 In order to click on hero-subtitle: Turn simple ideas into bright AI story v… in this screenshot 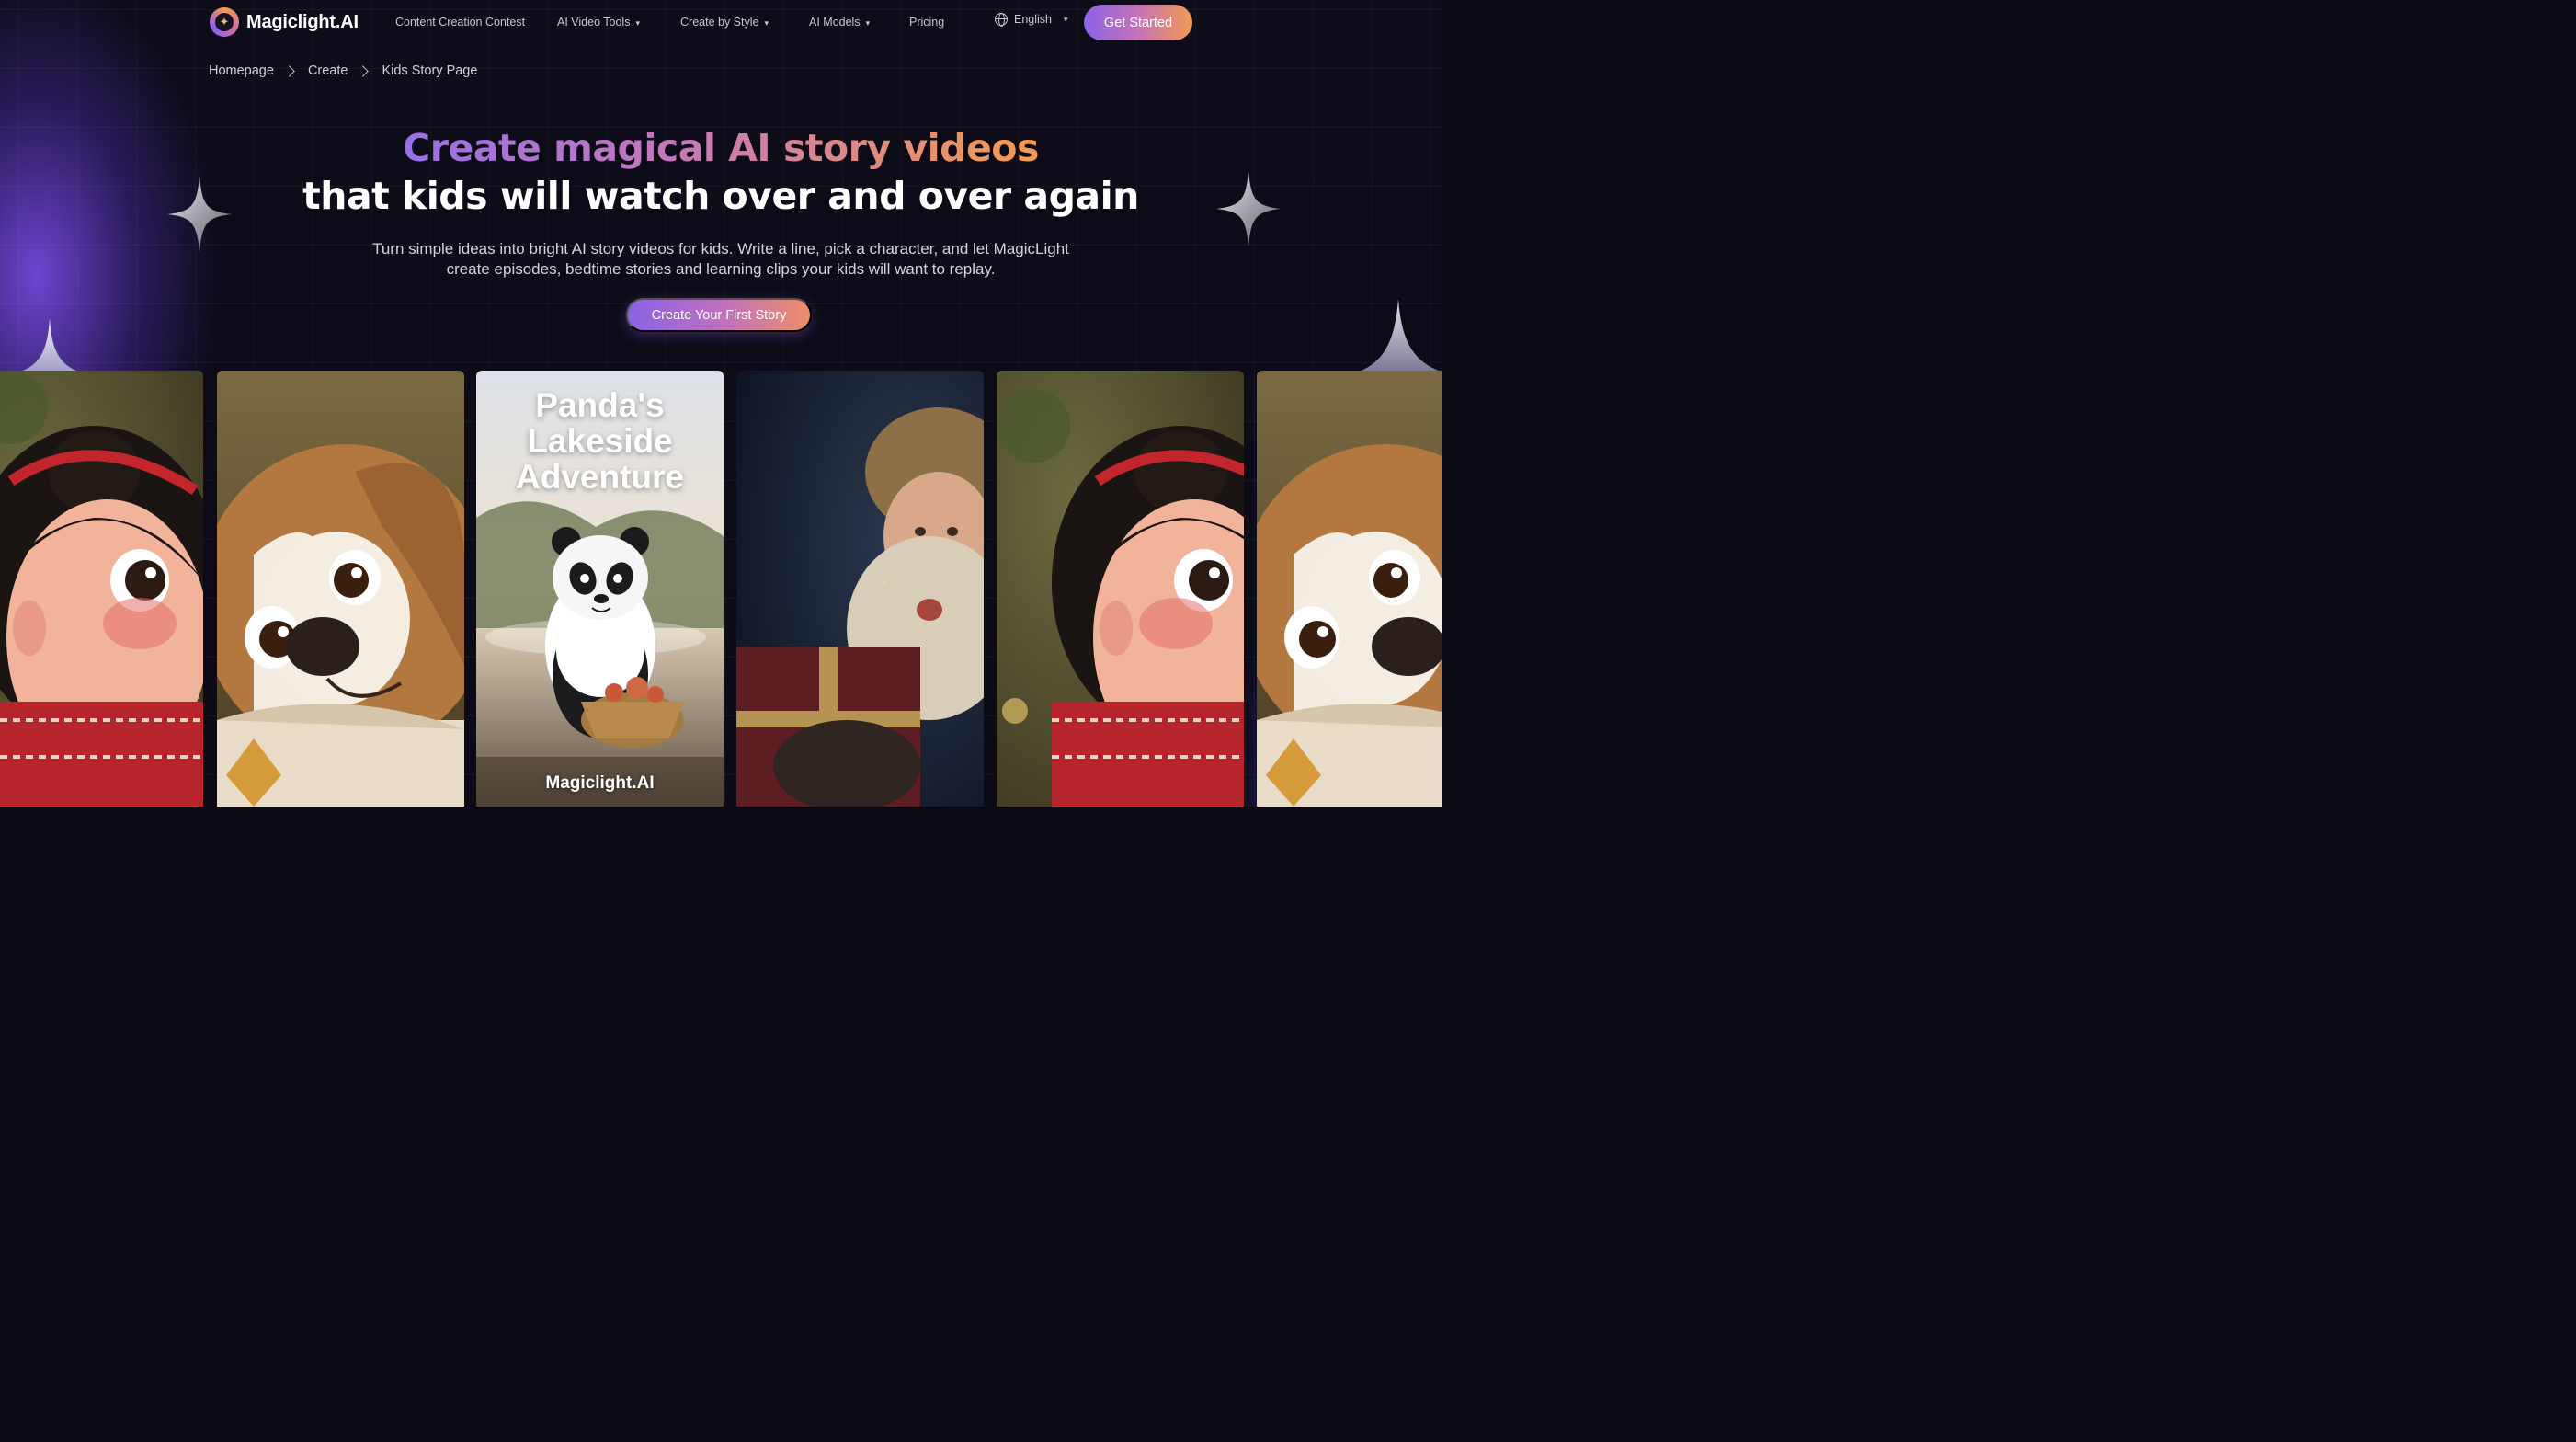, I will do `click(720, 259)`.